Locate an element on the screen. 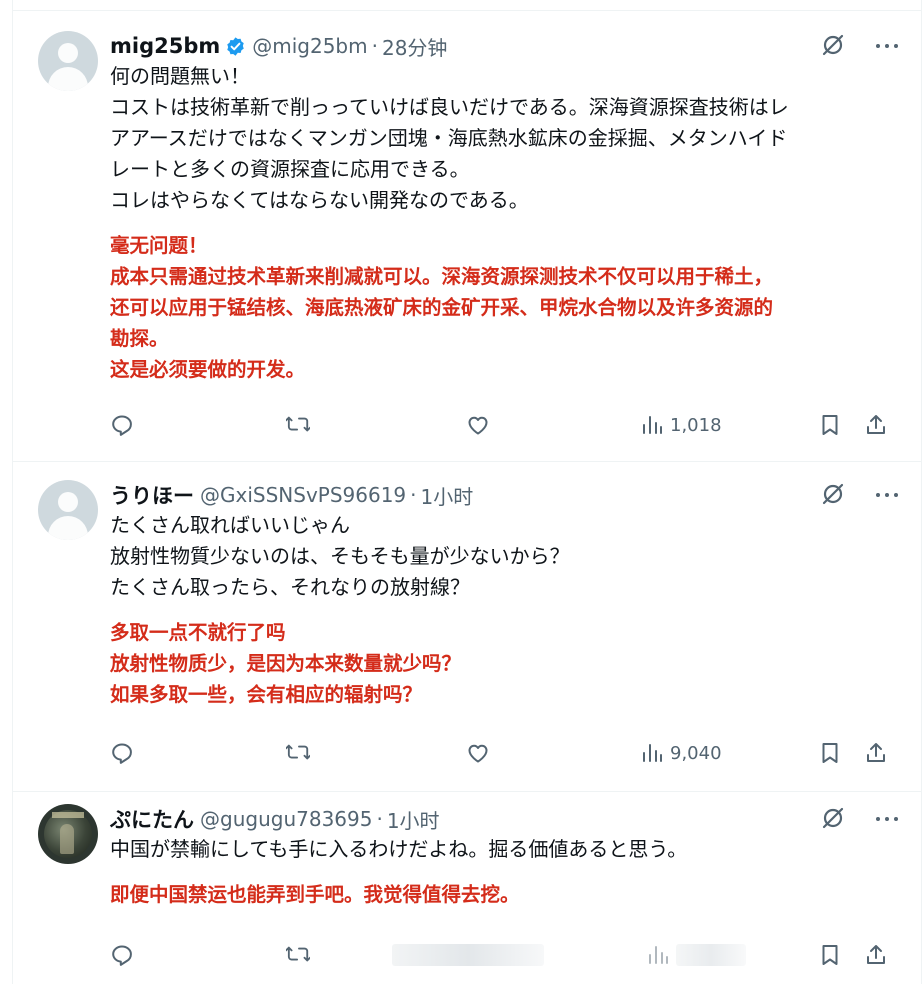 This screenshot has width=924, height=984. verified-badge-icon is located at coordinates (235, 46).